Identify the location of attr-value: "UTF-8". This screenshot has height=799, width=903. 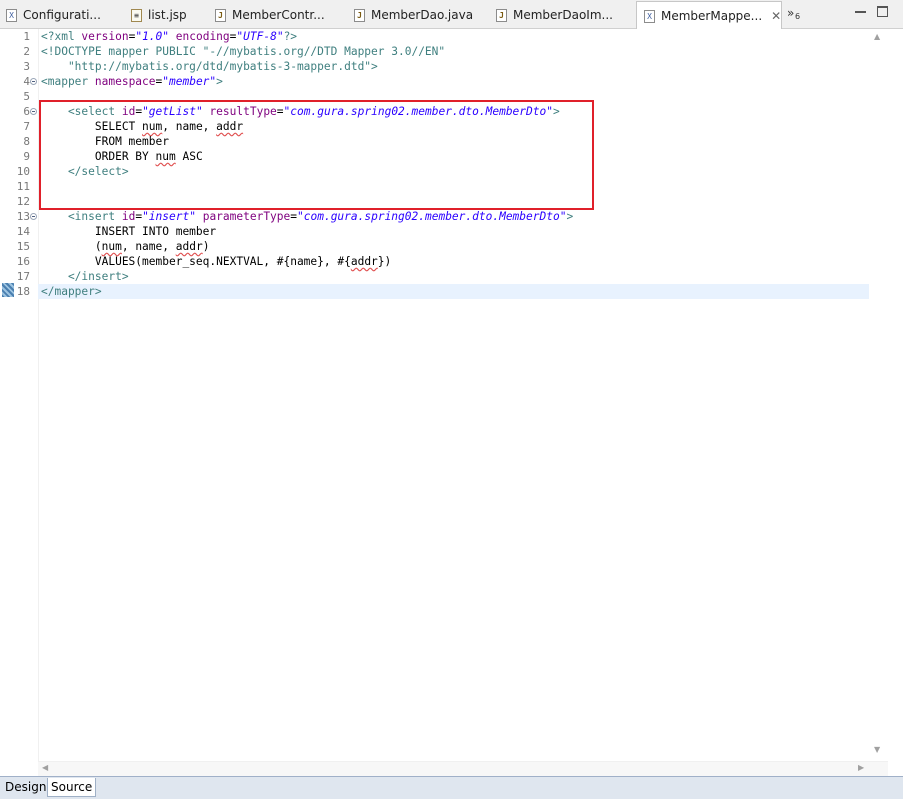
(260, 36).